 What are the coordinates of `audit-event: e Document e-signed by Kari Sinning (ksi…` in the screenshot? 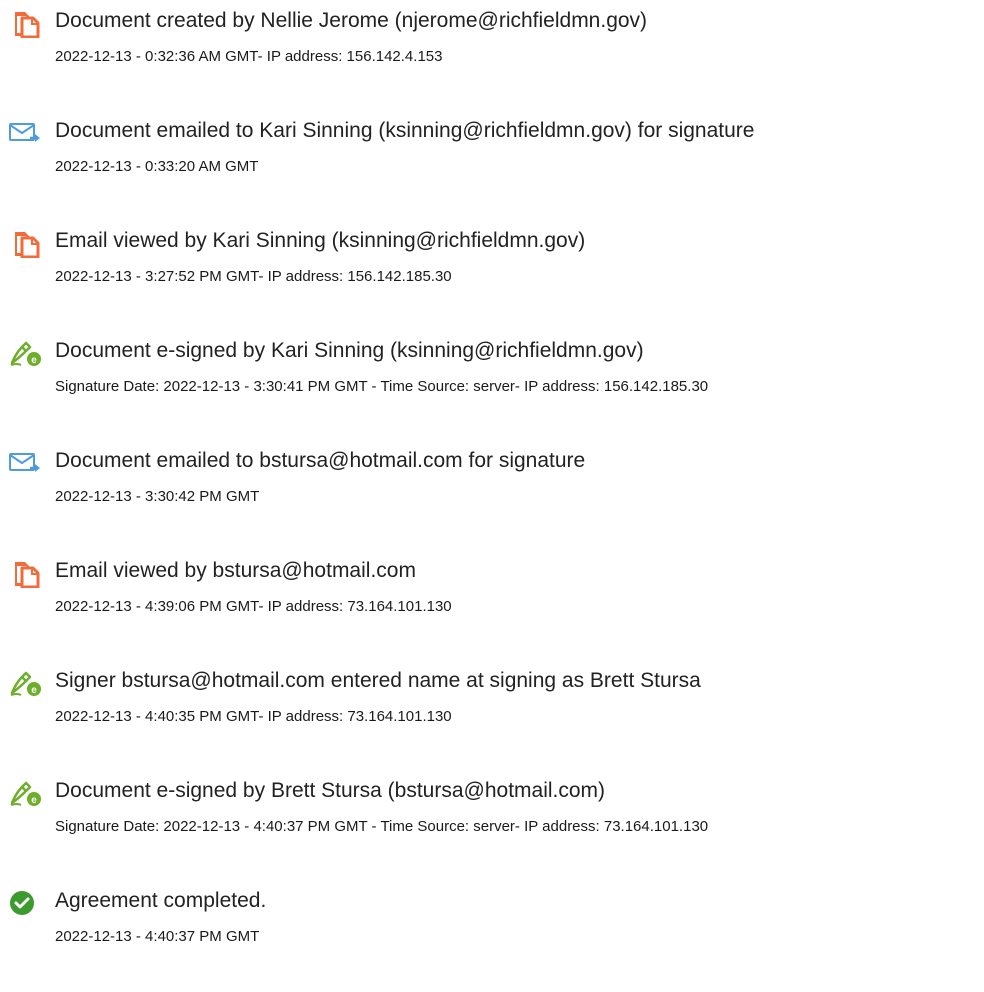 It's located at (496, 370).